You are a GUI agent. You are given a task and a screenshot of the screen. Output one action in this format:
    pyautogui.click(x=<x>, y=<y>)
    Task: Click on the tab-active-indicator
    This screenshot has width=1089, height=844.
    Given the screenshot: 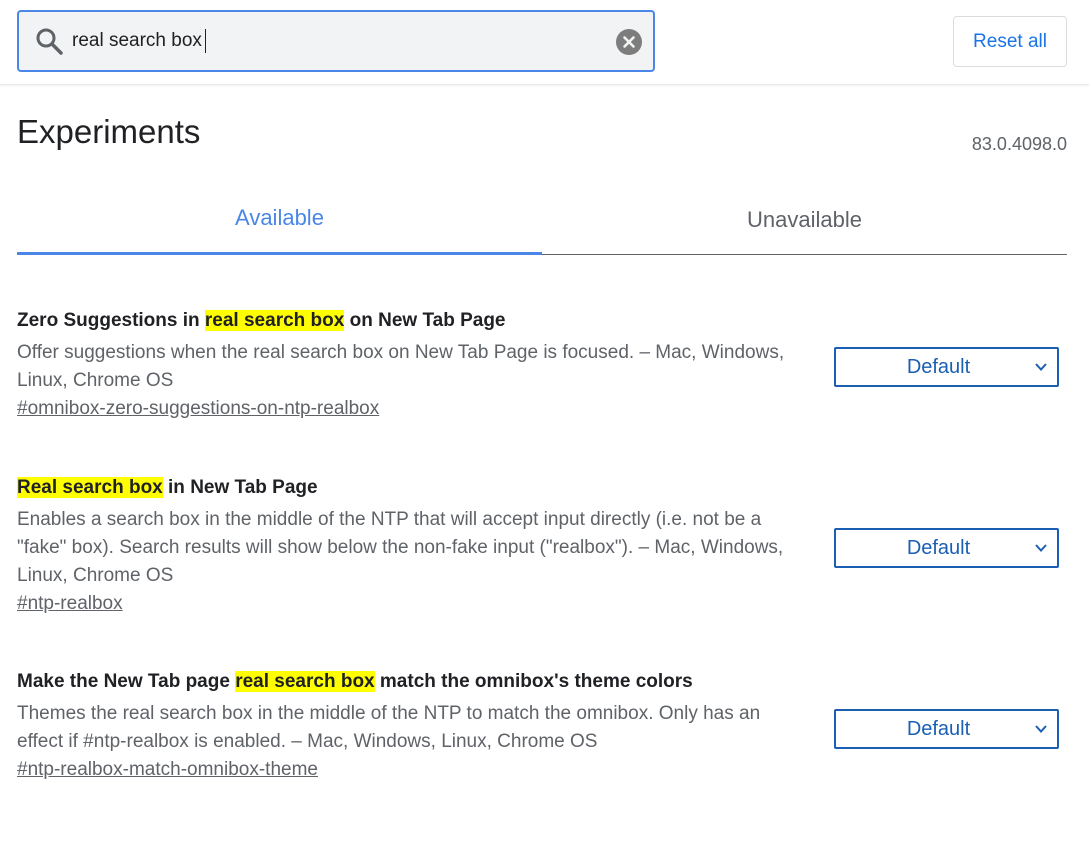 What is the action you would take?
    pyautogui.click(x=279, y=253)
    